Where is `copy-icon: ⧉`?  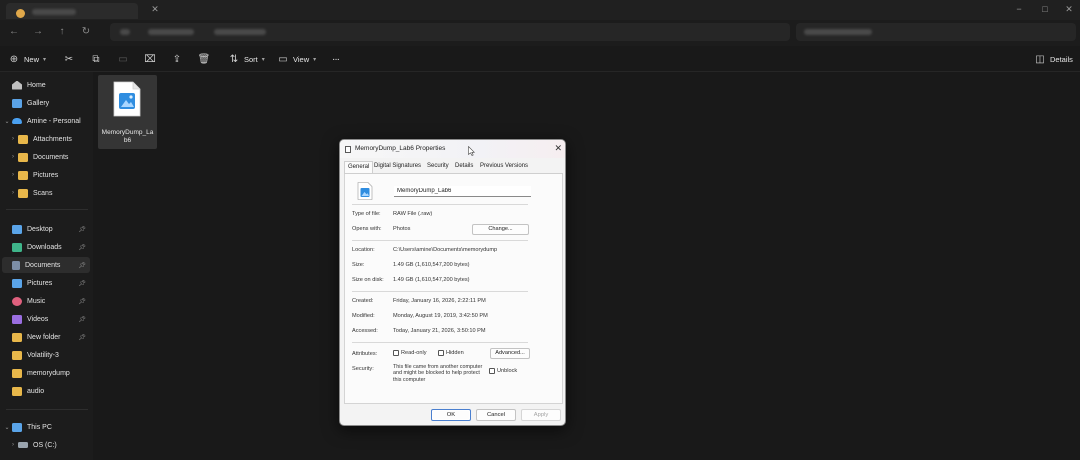
copy-icon: ⧉ is located at coordinates (96, 59).